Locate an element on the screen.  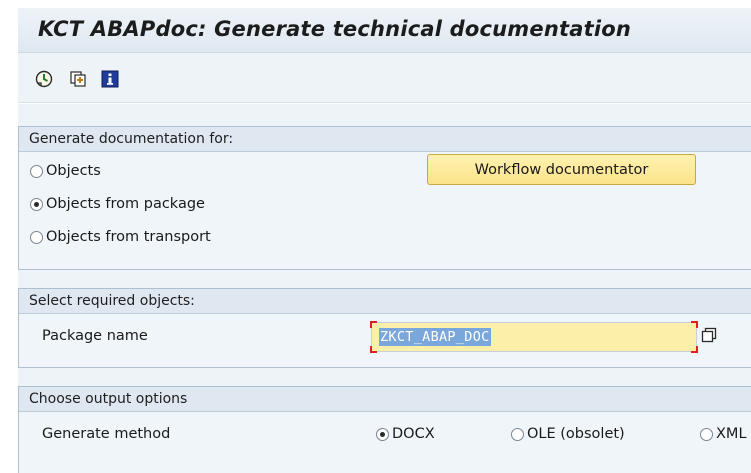
radio-objects-from-transport-circle is located at coordinates (36, 237).